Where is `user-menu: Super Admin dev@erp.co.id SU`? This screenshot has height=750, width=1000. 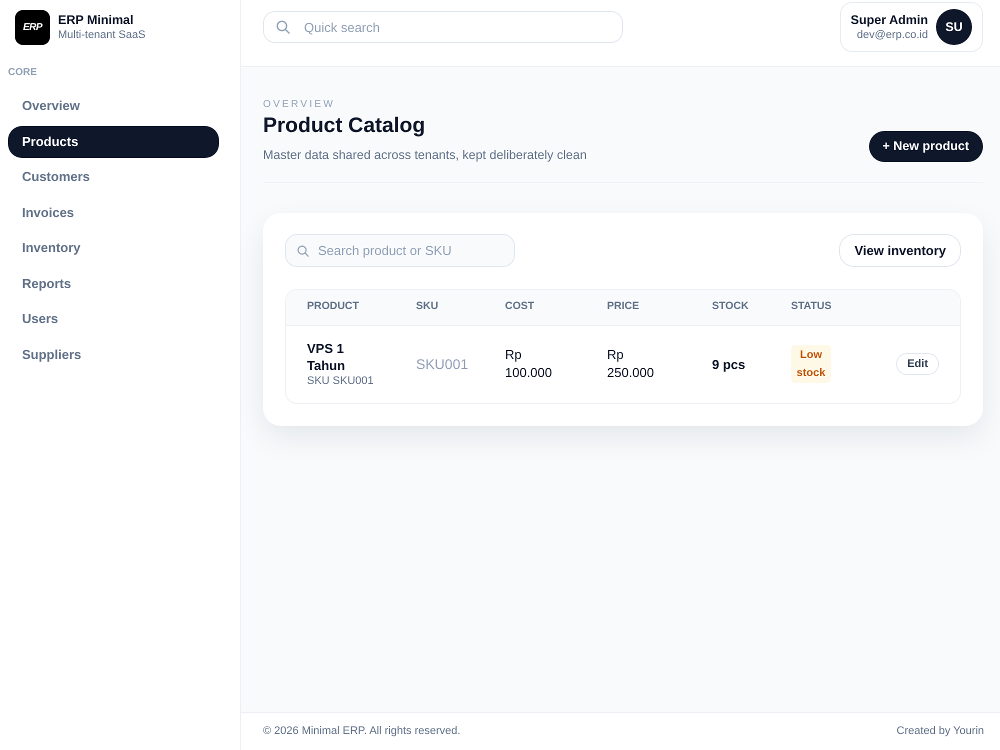
user-menu: Super Admin dev@erp.co.id SU is located at coordinates (911, 27).